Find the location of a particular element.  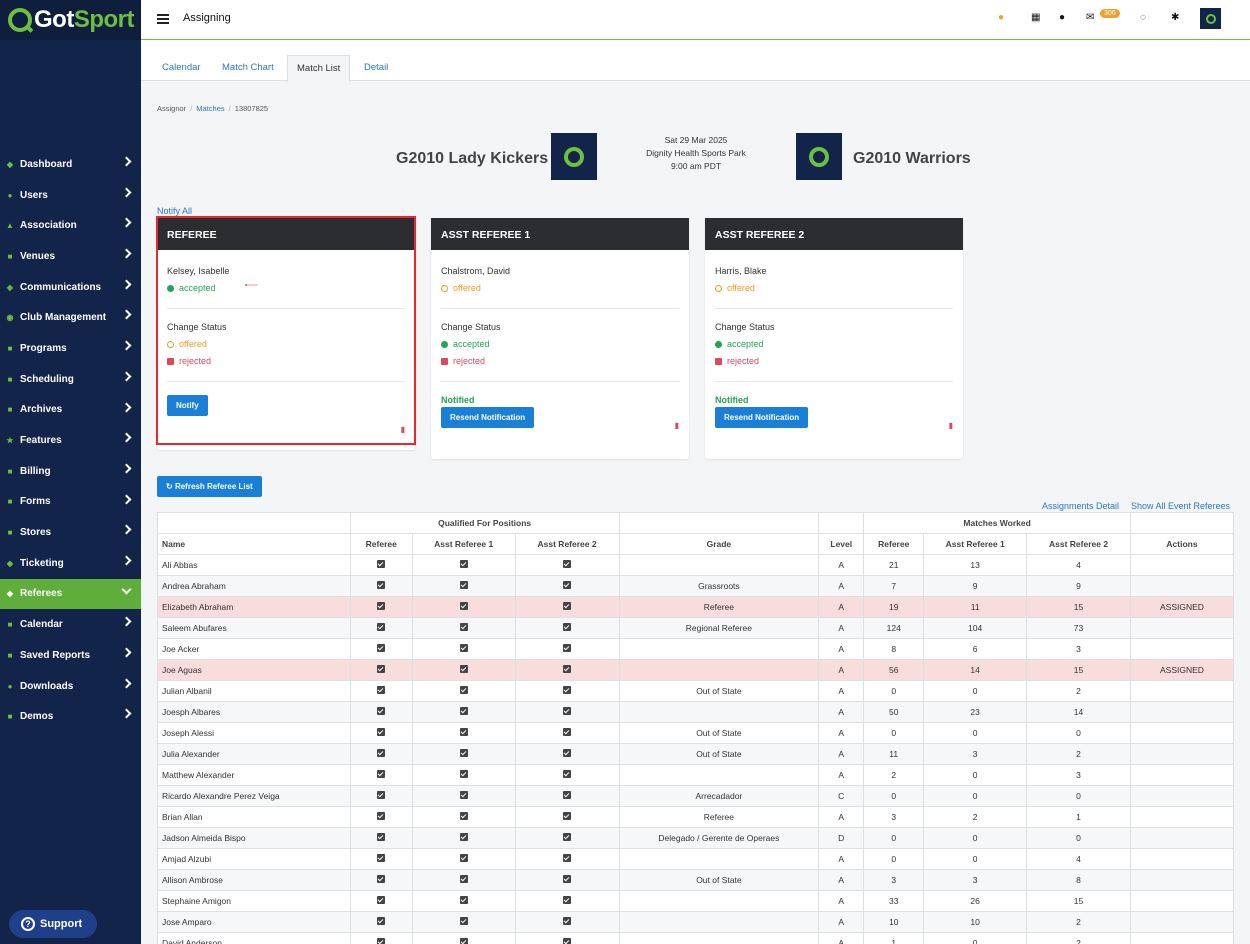

sidebar-item-demos: ■ Demos is located at coordinates (70, 716).